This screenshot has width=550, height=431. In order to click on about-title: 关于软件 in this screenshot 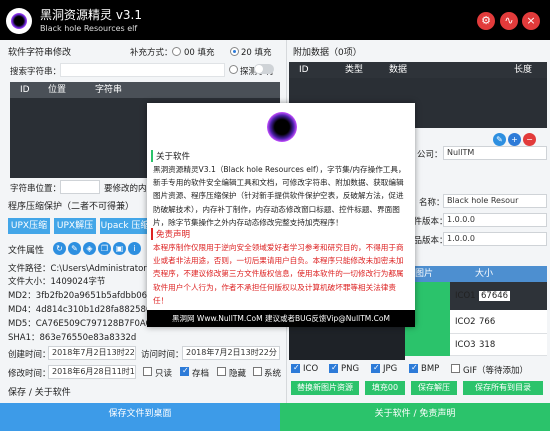, I will do `click(170, 156)`.